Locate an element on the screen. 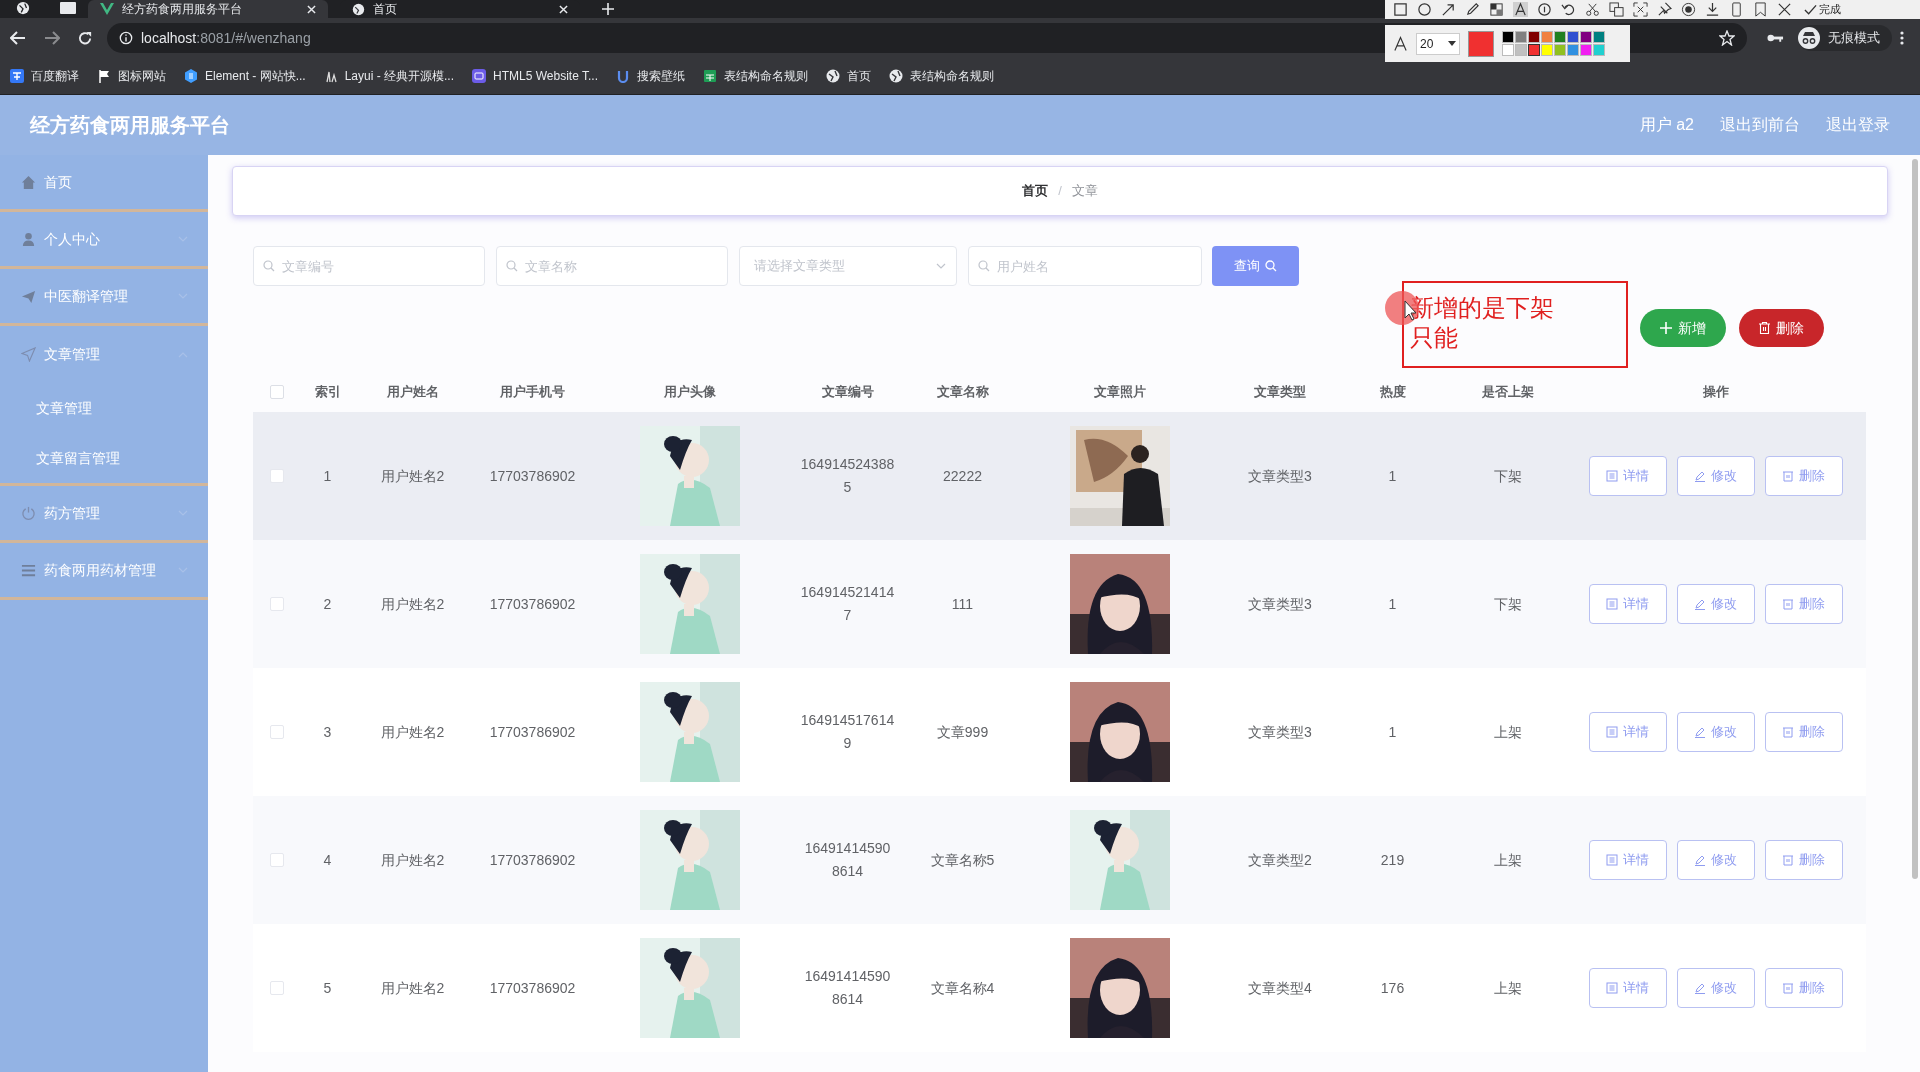 The width and height of the screenshot is (1920, 1072). download-icon is located at coordinates (1712, 9).